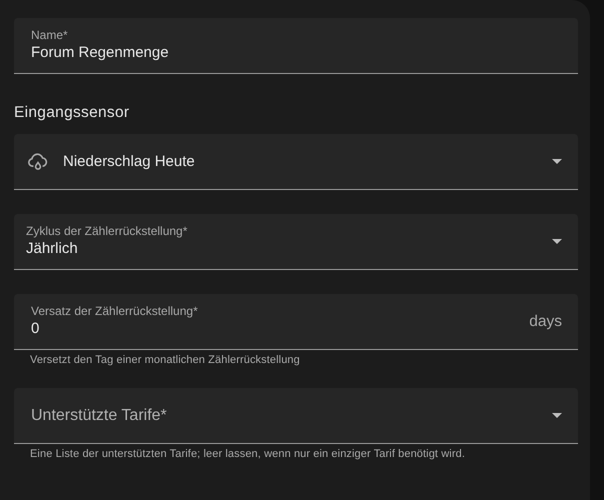 The width and height of the screenshot is (604, 500). I want to click on dropdown: Unterstützte Tarife*, so click(296, 416).